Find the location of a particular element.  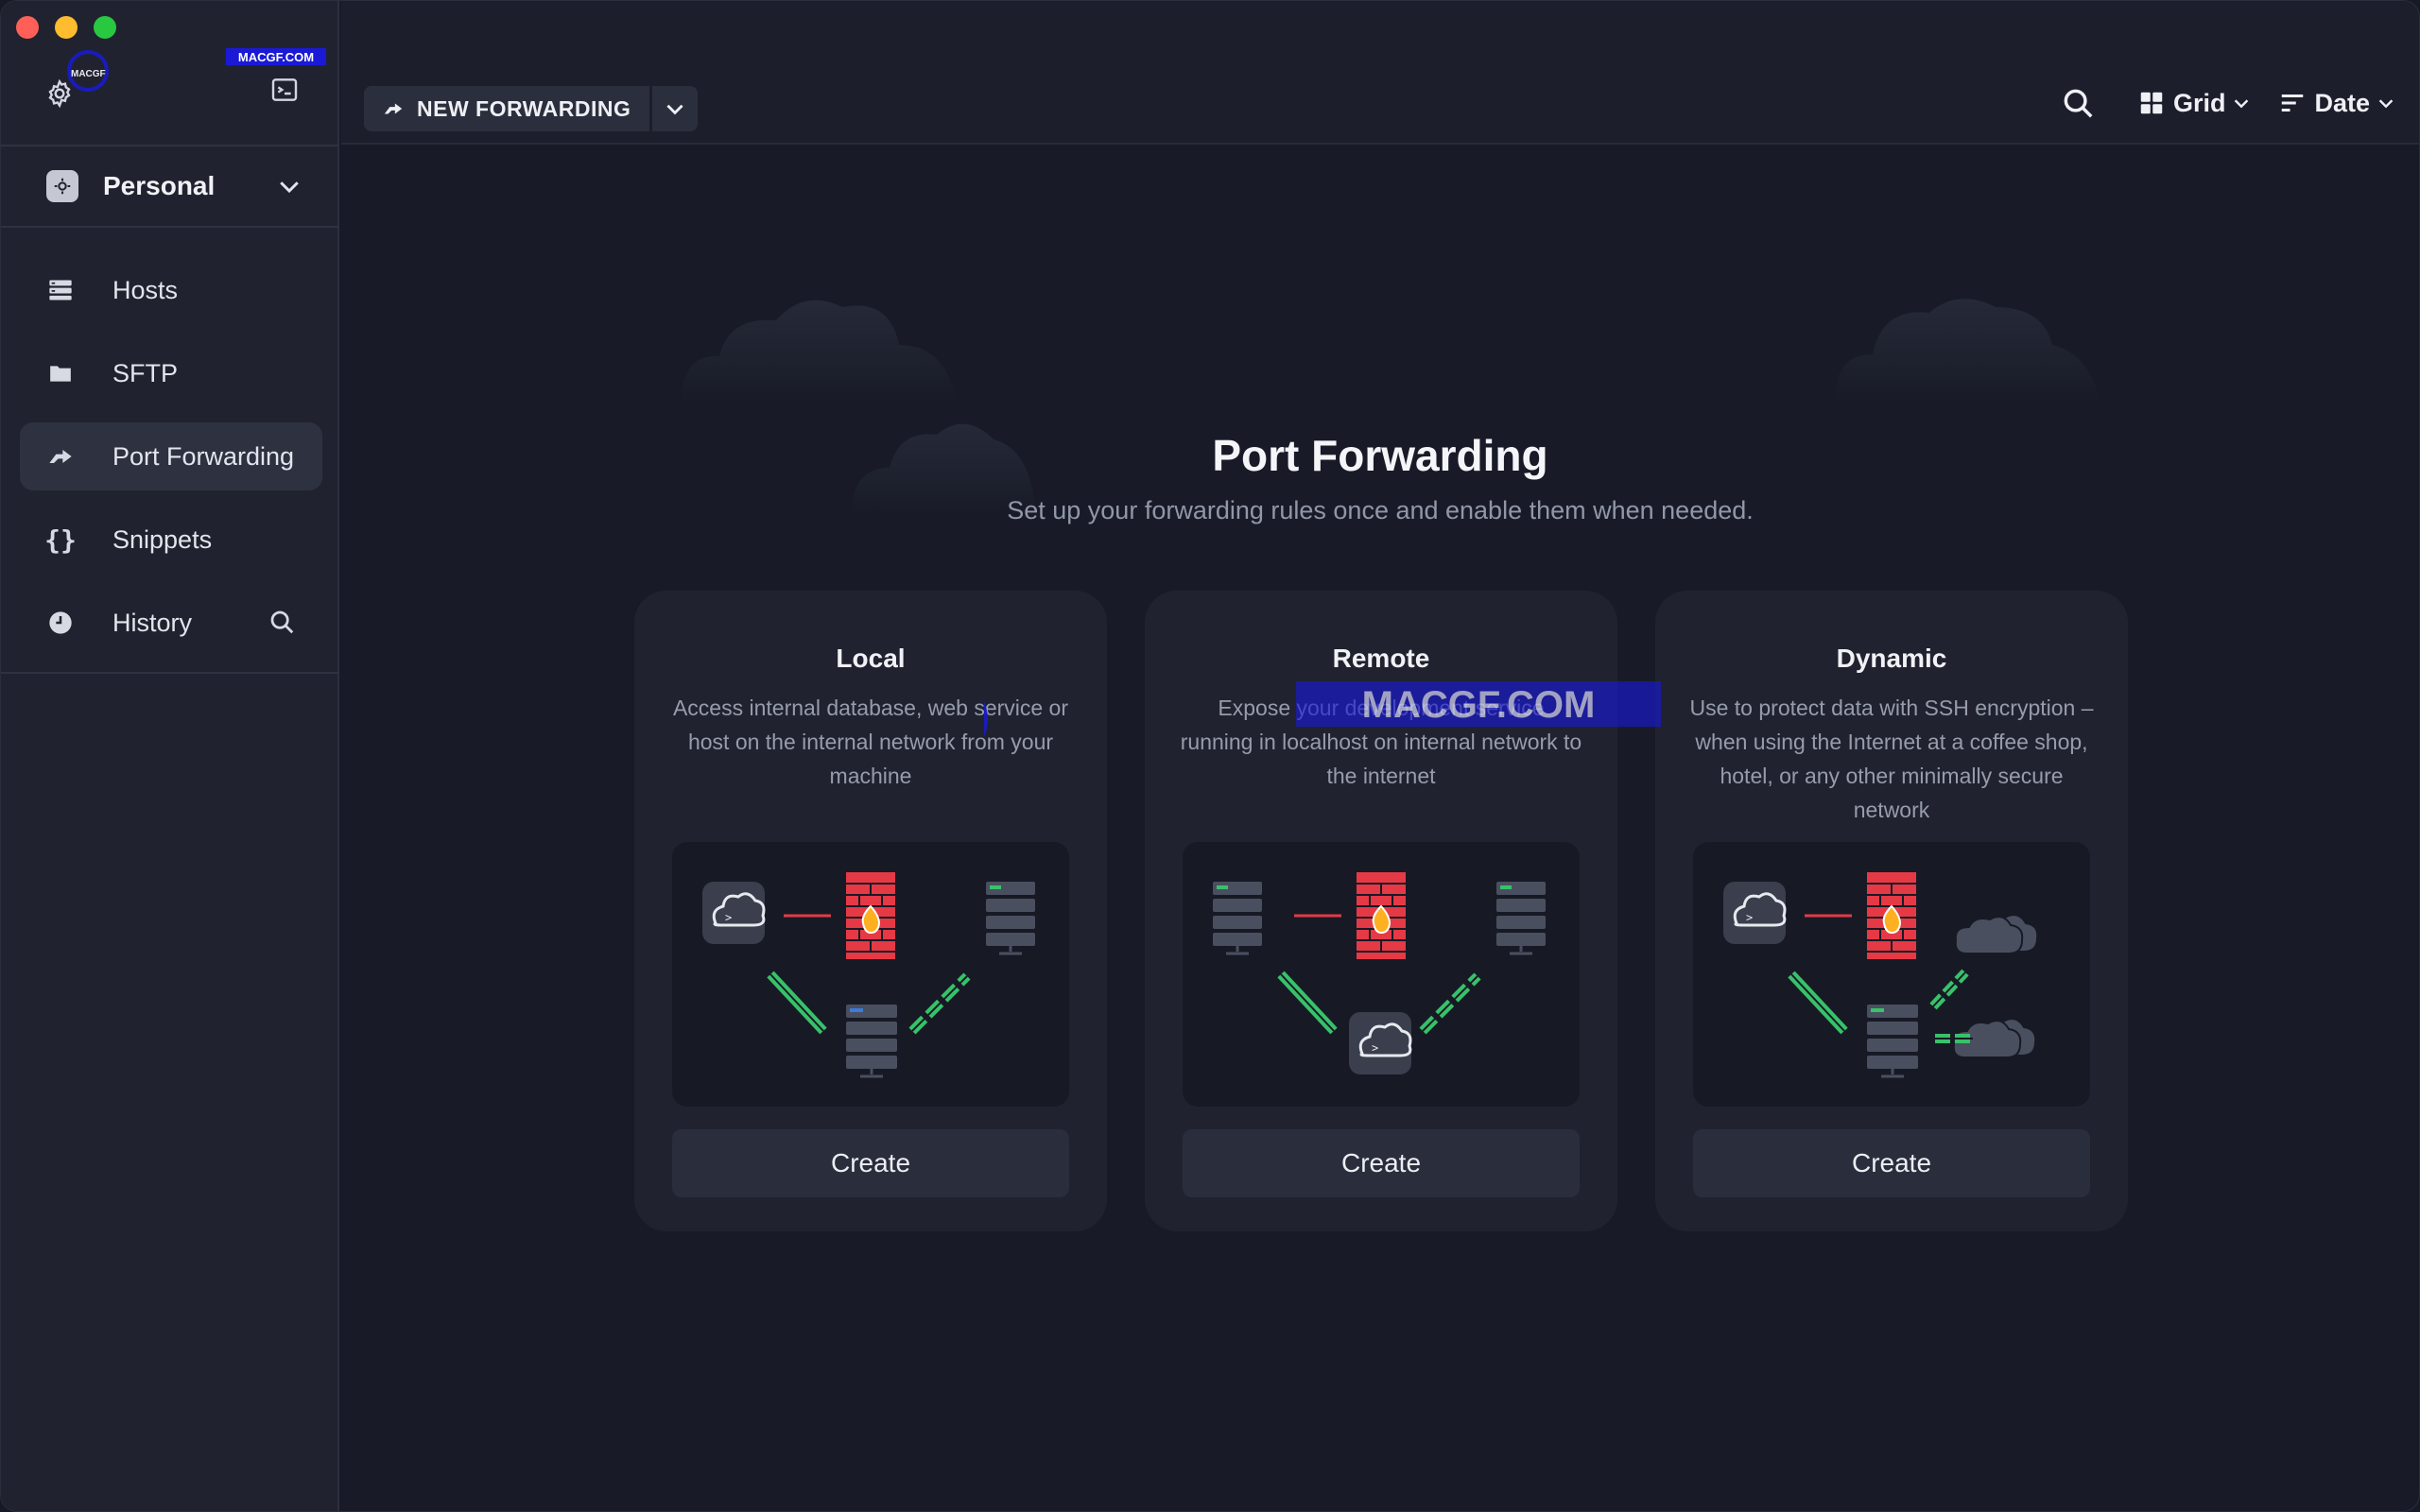

watermark-logo: MACGF MACGF.COM is located at coordinates (196, 70).